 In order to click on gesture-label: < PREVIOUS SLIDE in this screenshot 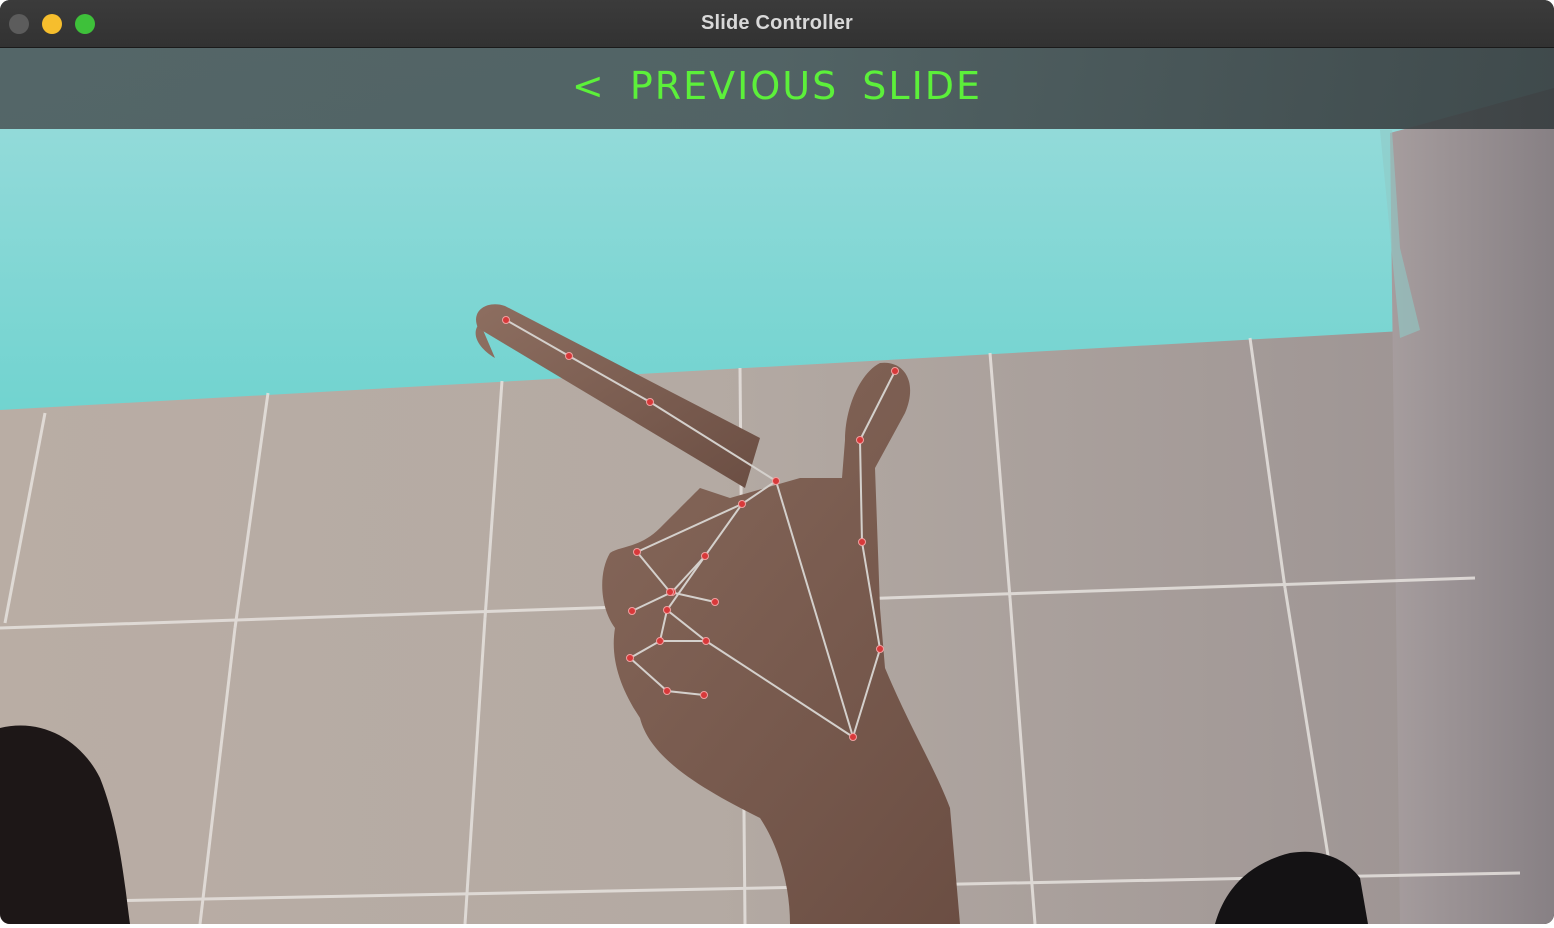, I will do `click(777, 86)`.